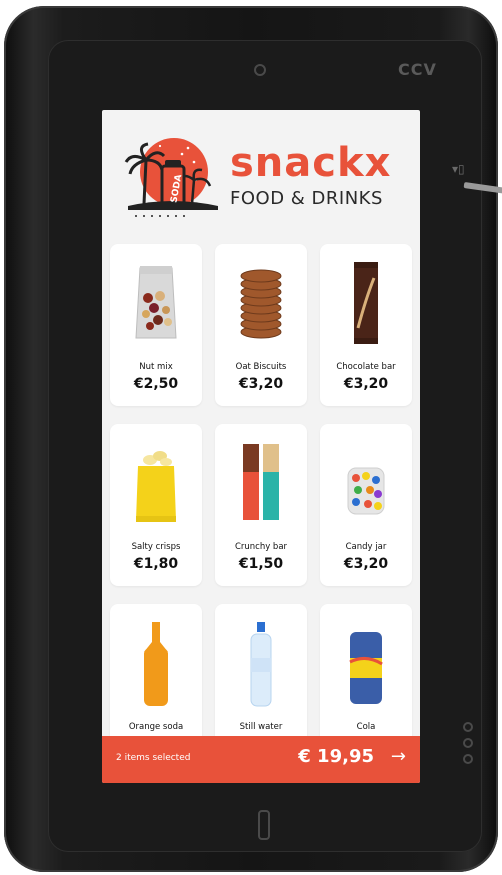 The height and width of the screenshot is (875, 502). Describe the element at coordinates (366, 547) in the screenshot. I see `product-name: Candy jar` at that location.